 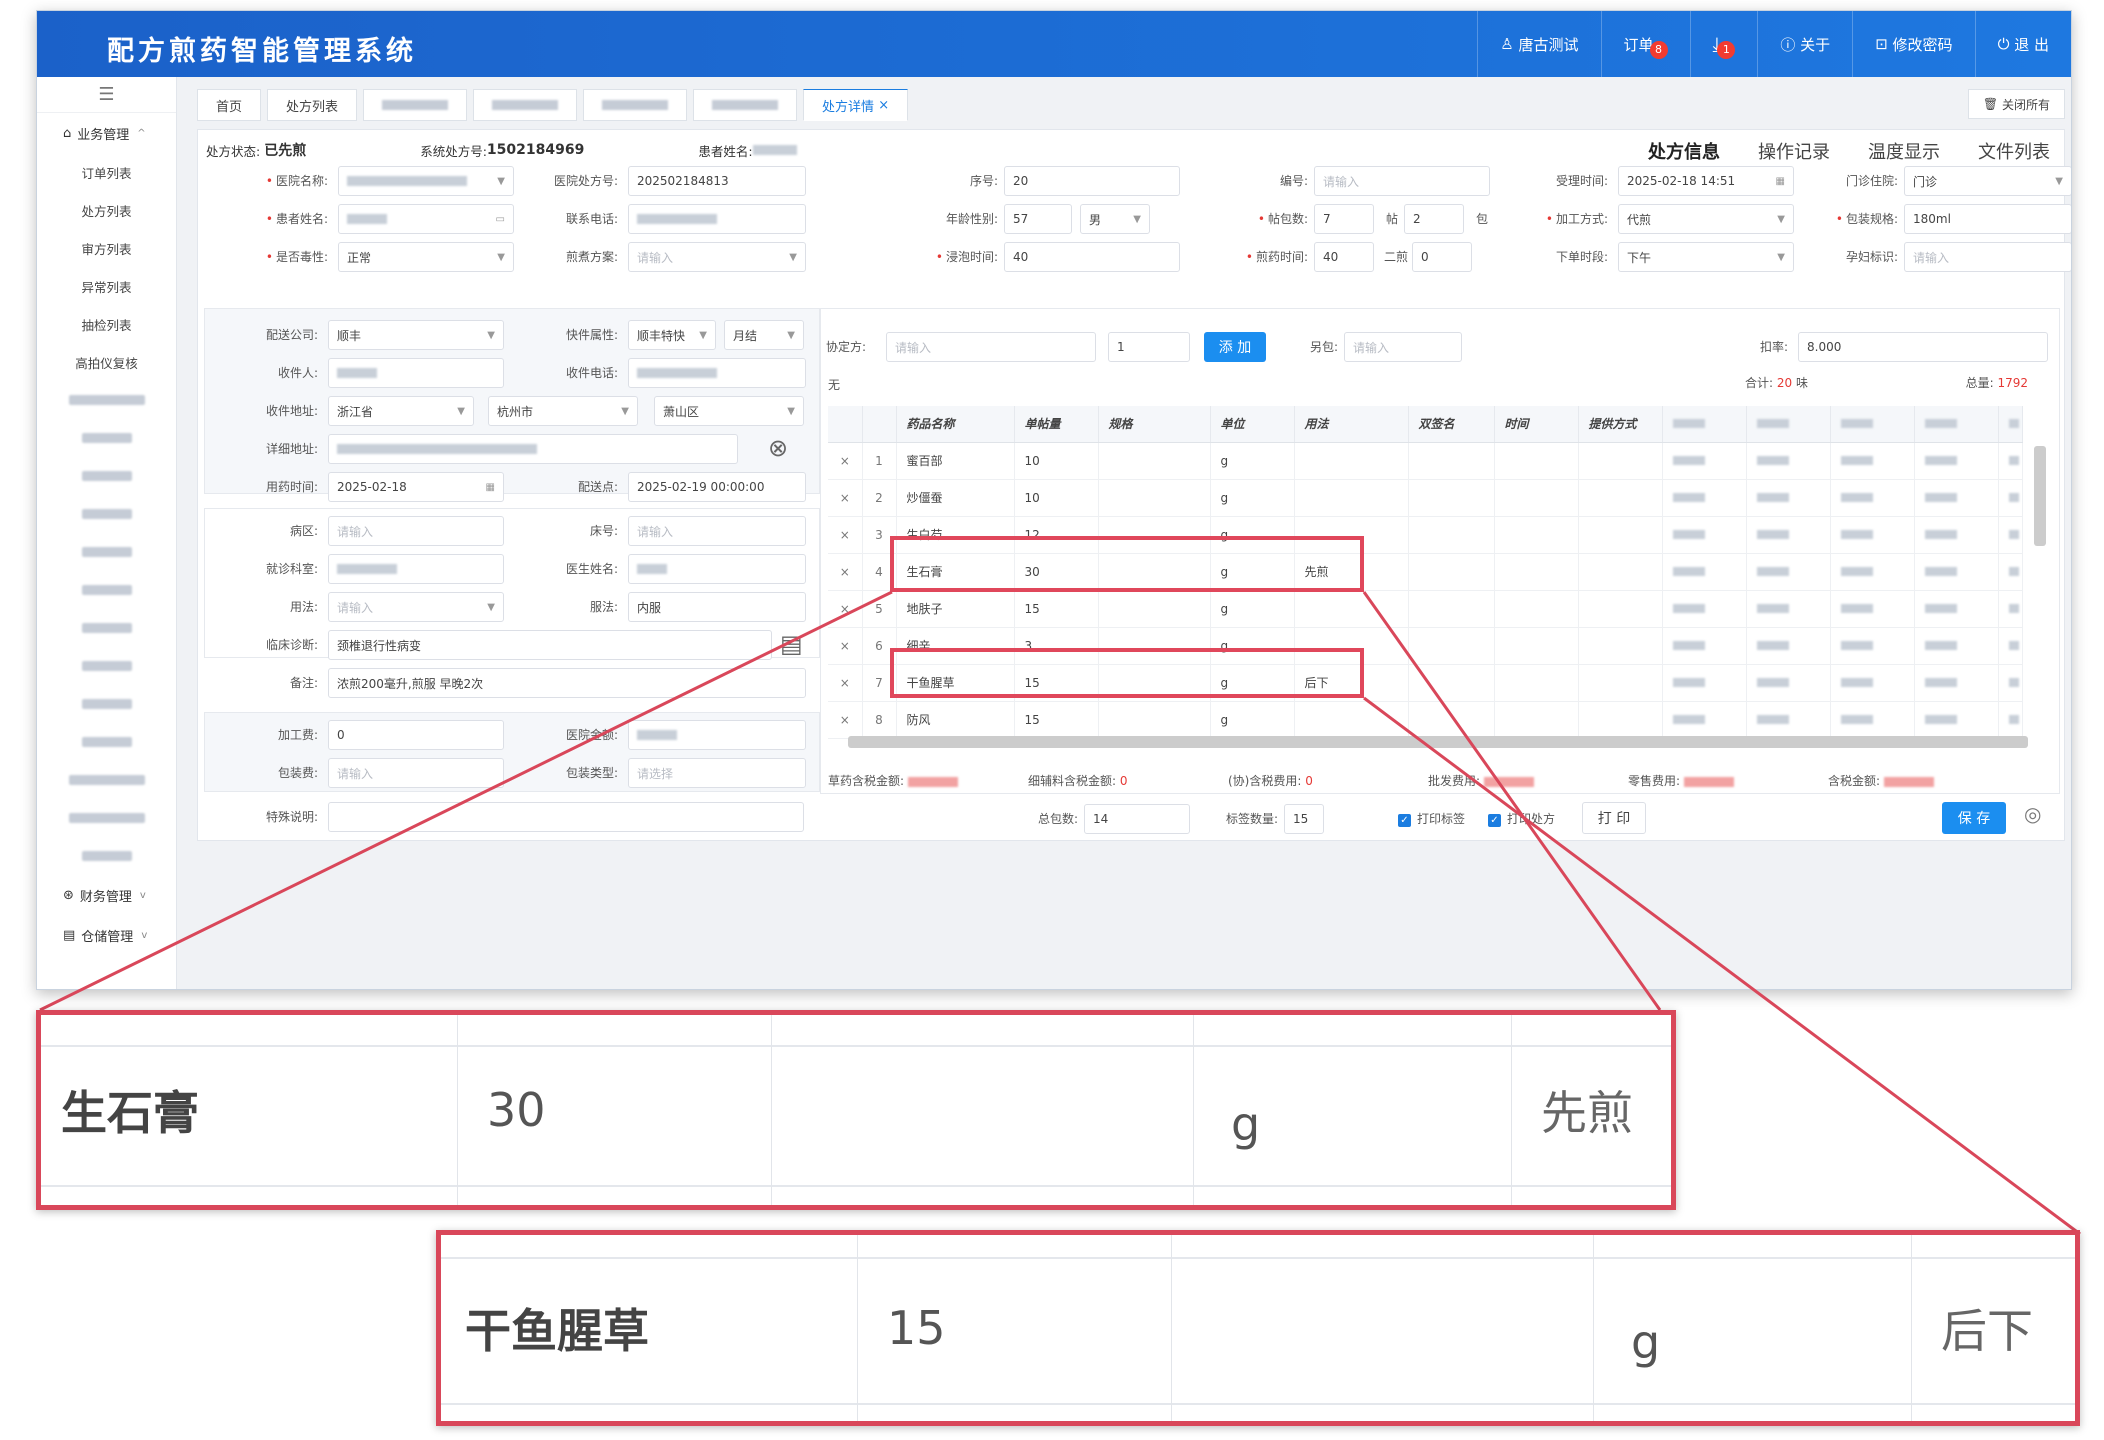 I want to click on zoom-herb-usage: 后下, so click(x=1987, y=1331).